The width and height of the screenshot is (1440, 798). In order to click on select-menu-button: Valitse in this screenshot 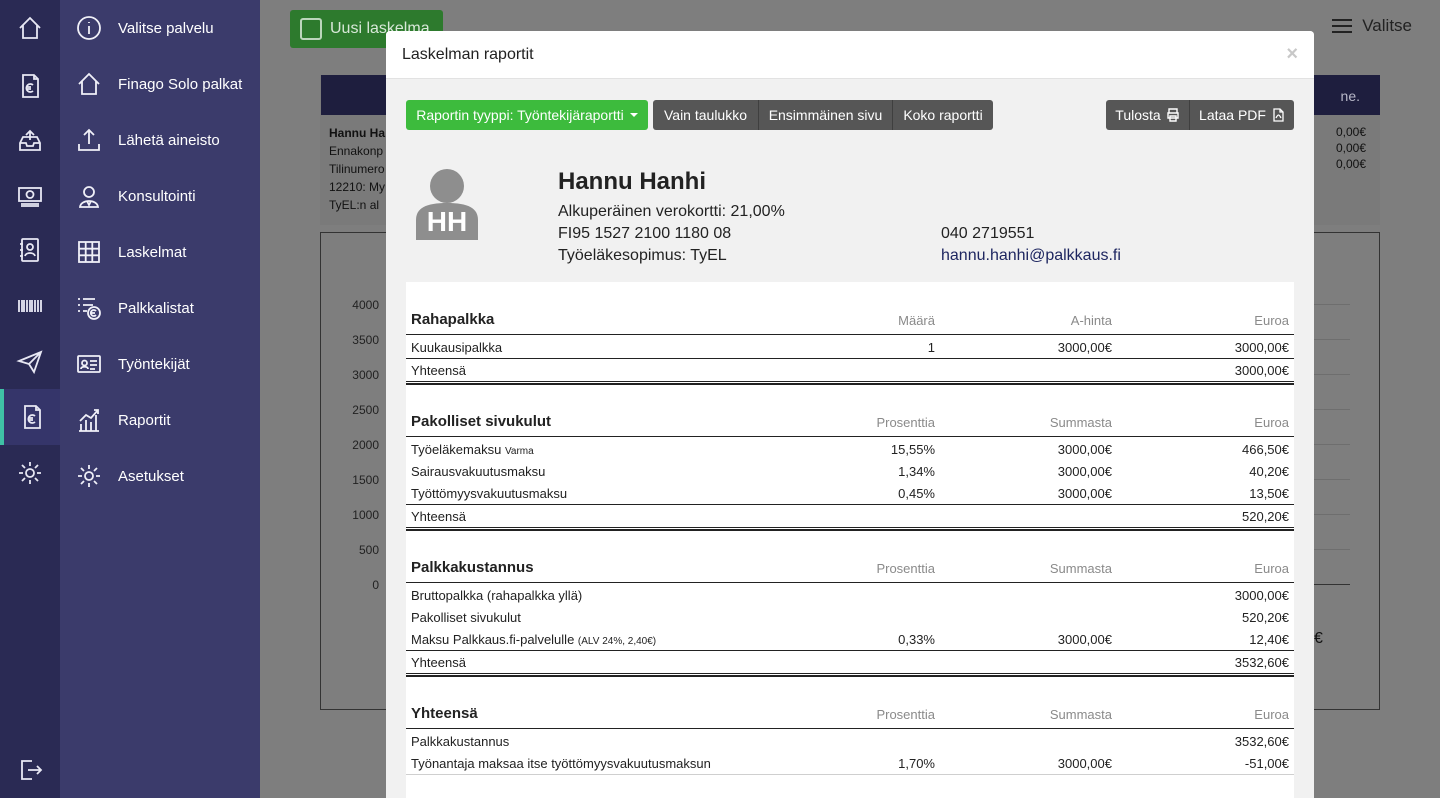, I will do `click(1372, 26)`.